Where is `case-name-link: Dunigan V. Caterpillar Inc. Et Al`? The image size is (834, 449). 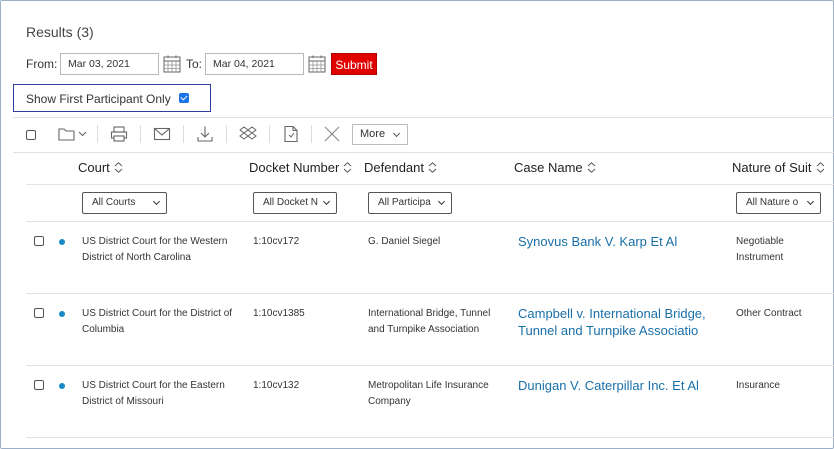 case-name-link: Dunigan V. Caterpillar Inc. Et Al is located at coordinates (623, 385).